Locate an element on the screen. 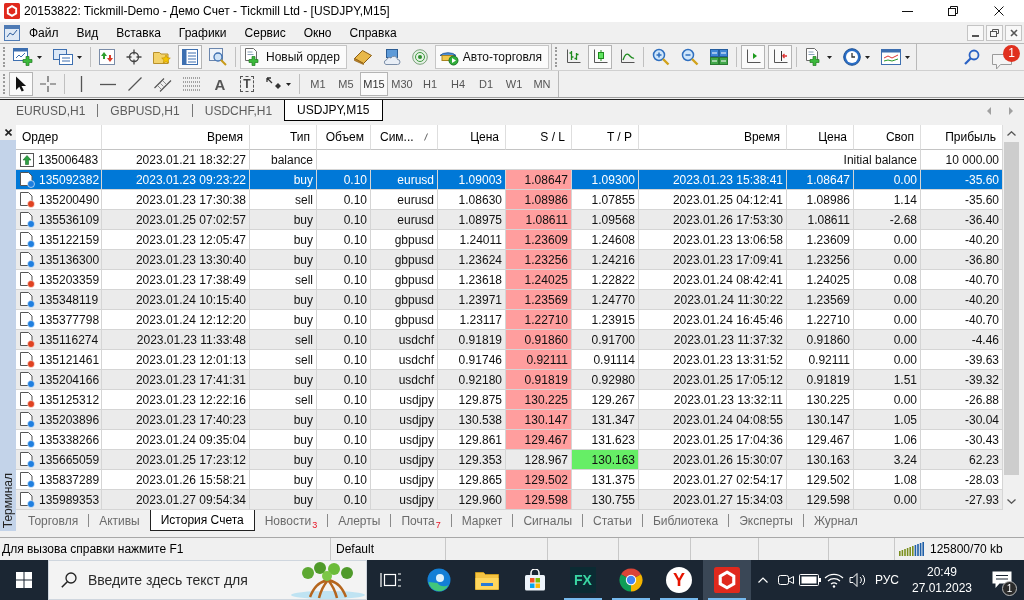 This screenshot has height=600, width=1024. table-row: 135989353 2023.01.27 09:54:34 buy 0.10 usdjpy 129.960 129.598 130.755 2023.01.27 15:34:03 129.598 0.00 -27.93 is located at coordinates (509, 500).